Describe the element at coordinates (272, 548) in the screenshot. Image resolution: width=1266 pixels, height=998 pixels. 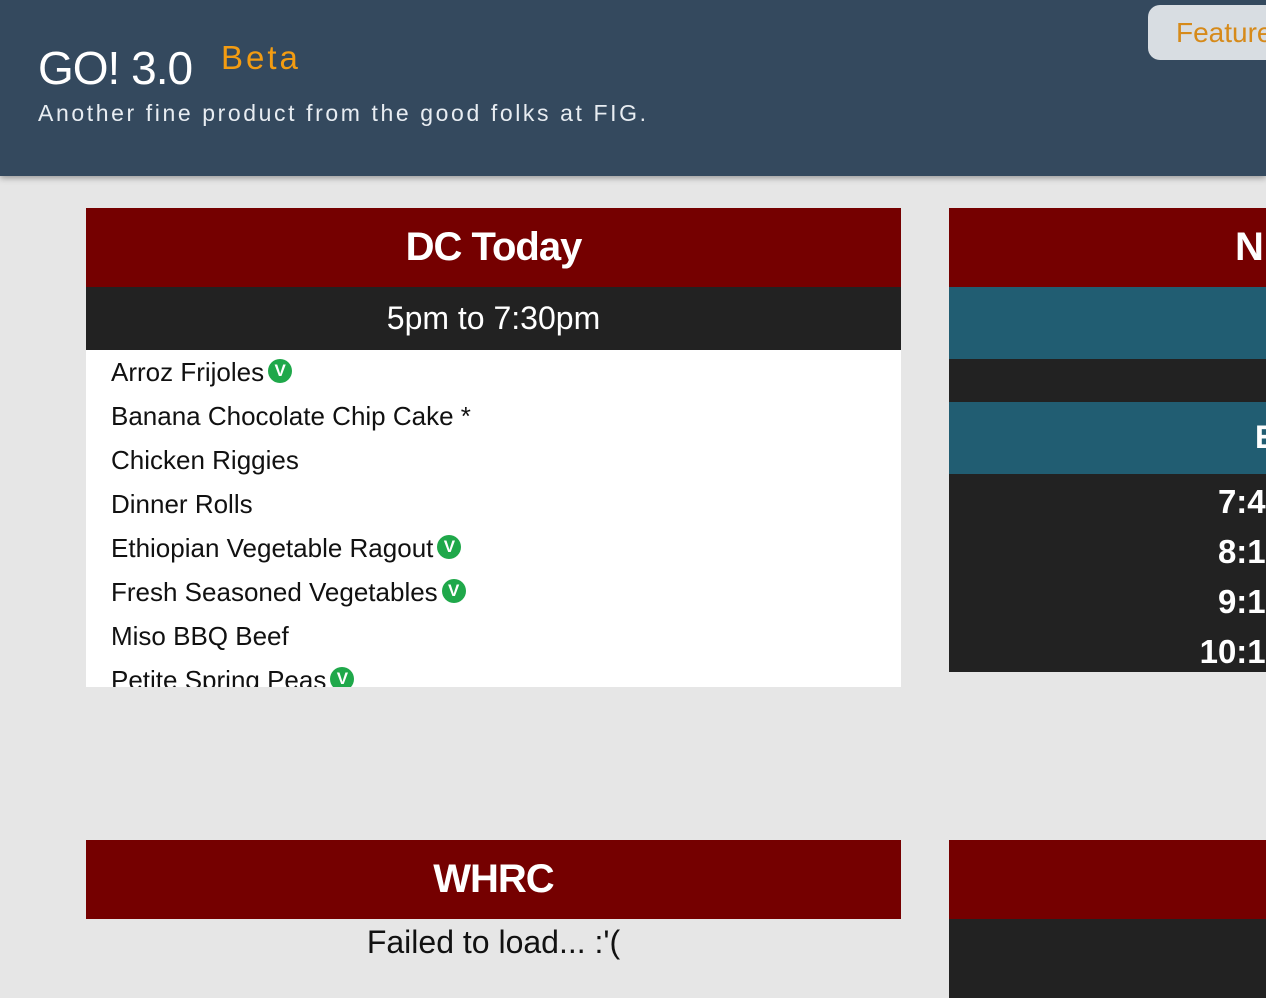
I see `menu-item-name: Ethiopian Vegetable Ragout` at that location.